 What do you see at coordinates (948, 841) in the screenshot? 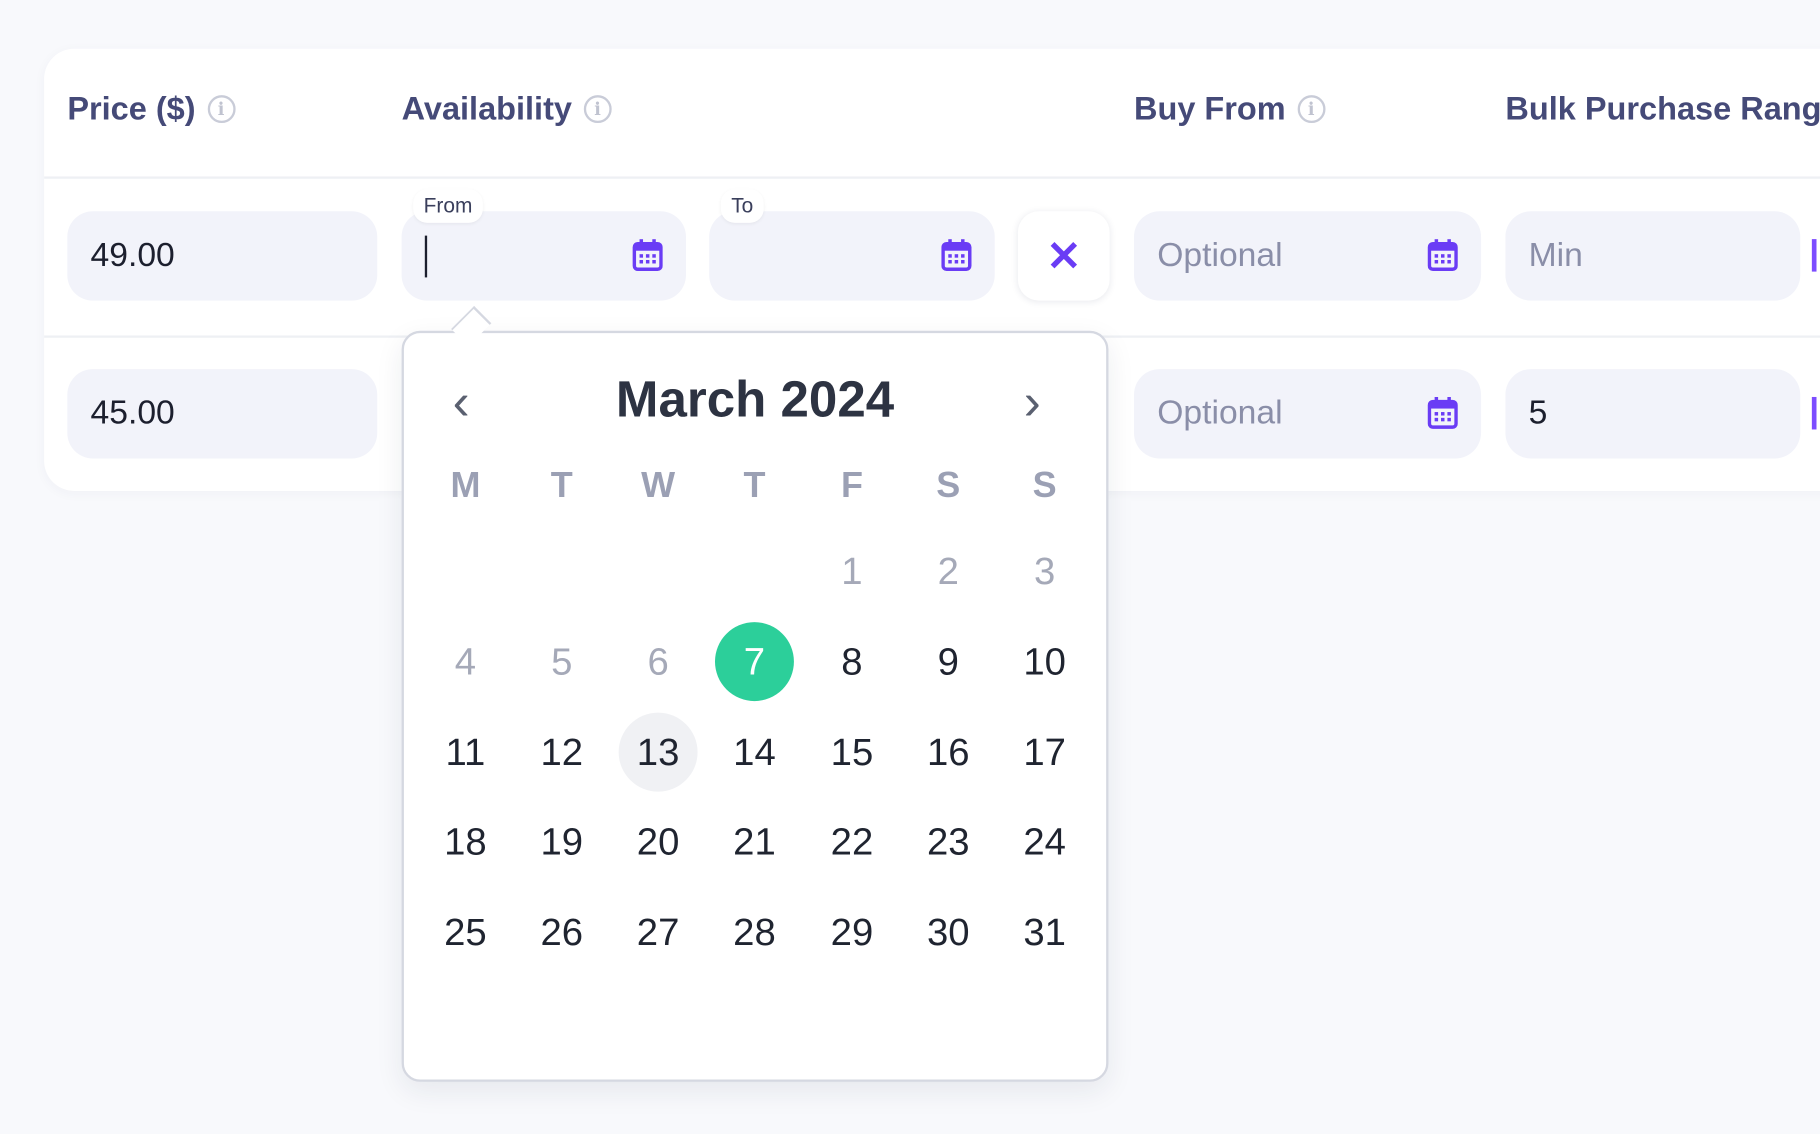
I see `day-cell: 23` at bounding box center [948, 841].